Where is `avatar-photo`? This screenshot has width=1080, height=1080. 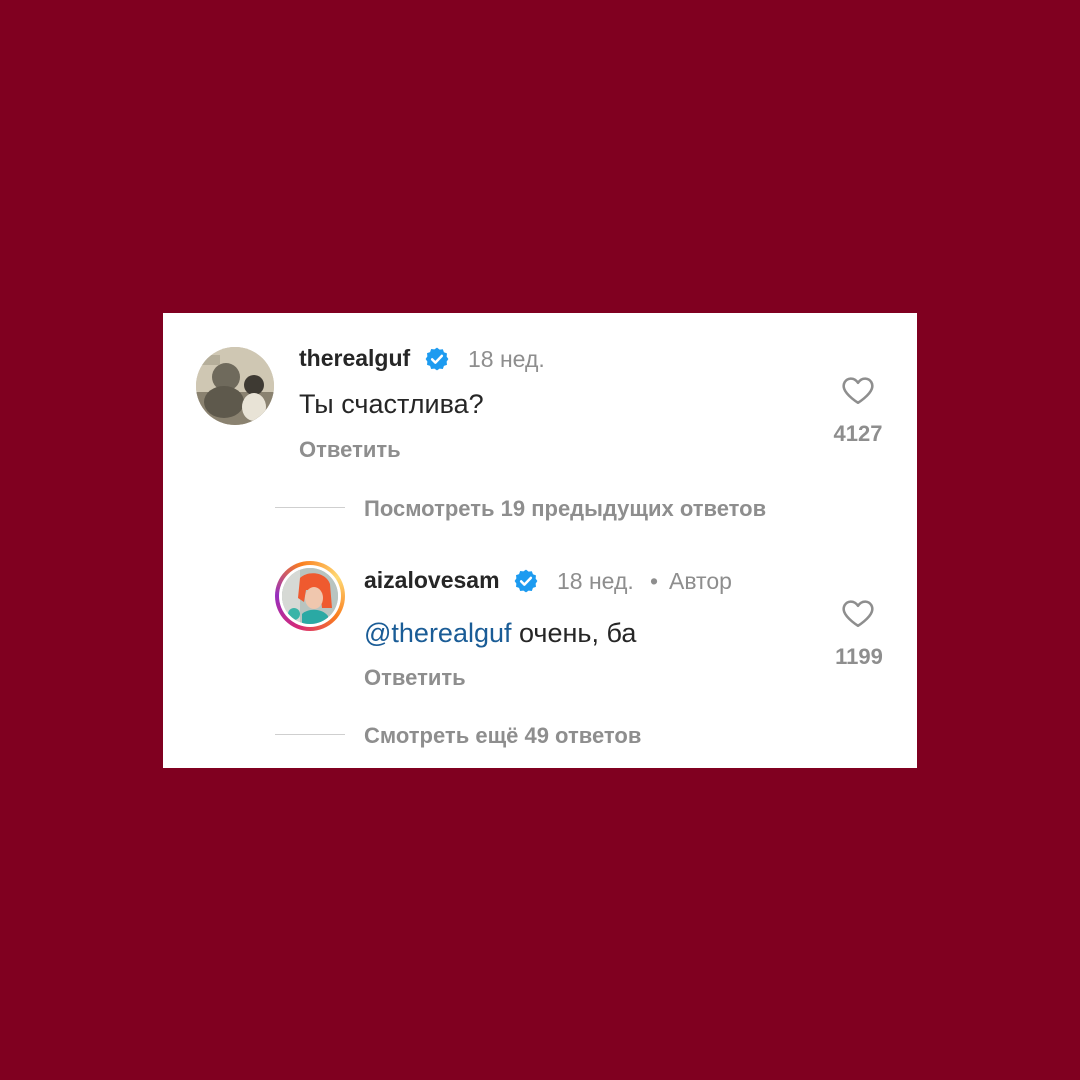 avatar-photo is located at coordinates (310, 596).